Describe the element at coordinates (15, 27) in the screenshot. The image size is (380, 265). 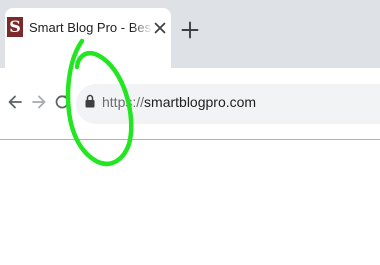
I see `site-favicon-icon: S` at that location.